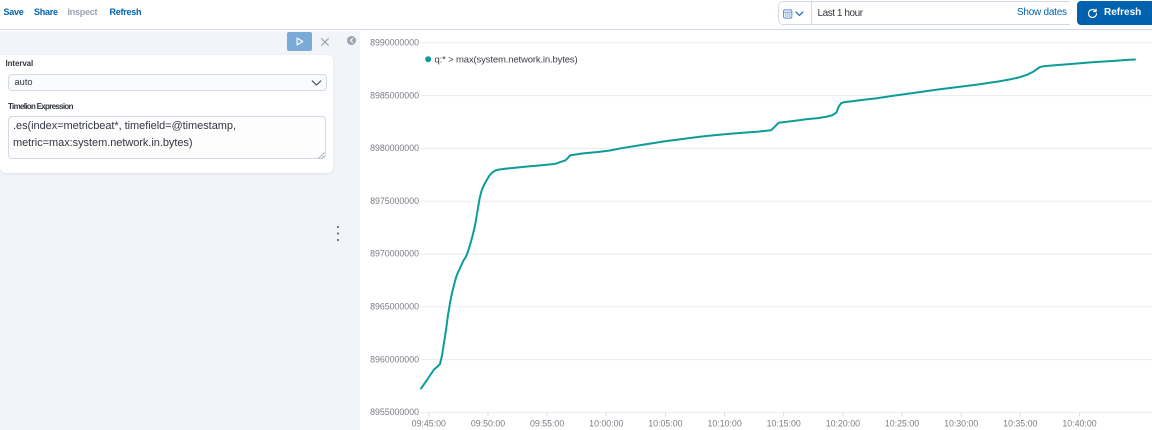 The image size is (1152, 430). Describe the element at coordinates (394, 359) in the screenshot. I see `svg-text: 8960000000` at that location.